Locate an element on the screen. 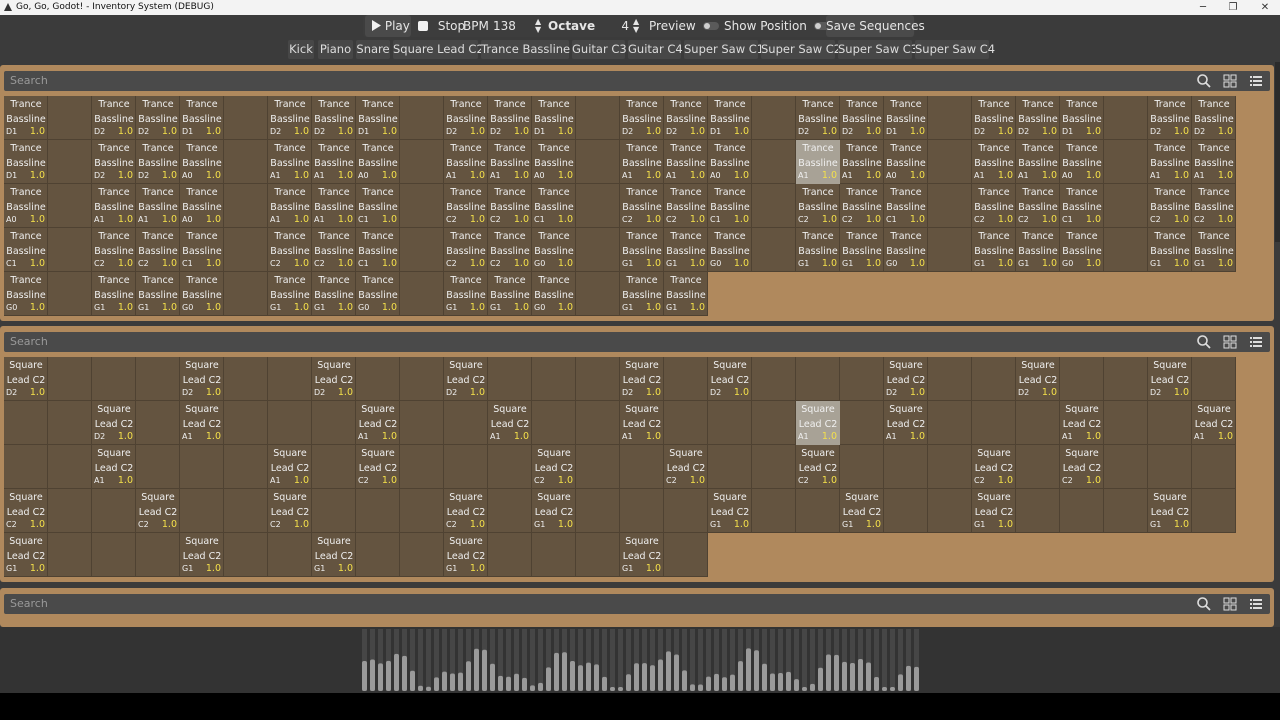  maximize-button: ❐ is located at coordinates (1233, 7).